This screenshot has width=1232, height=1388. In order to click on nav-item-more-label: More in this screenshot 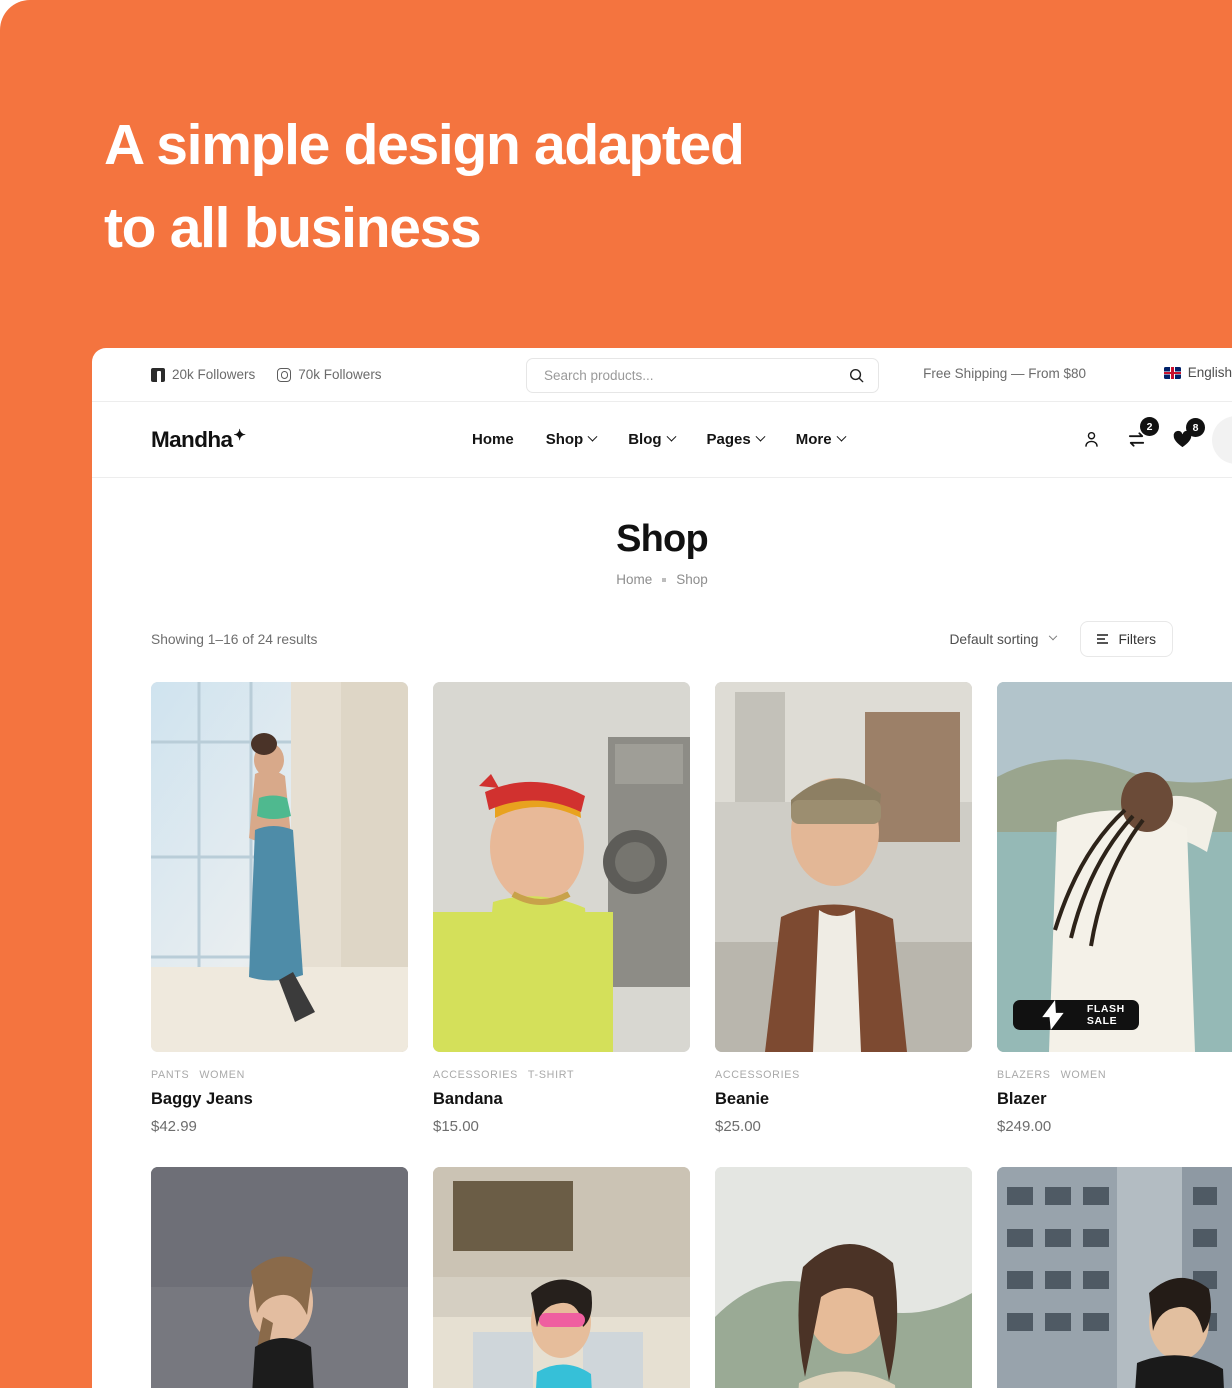, I will do `click(813, 439)`.